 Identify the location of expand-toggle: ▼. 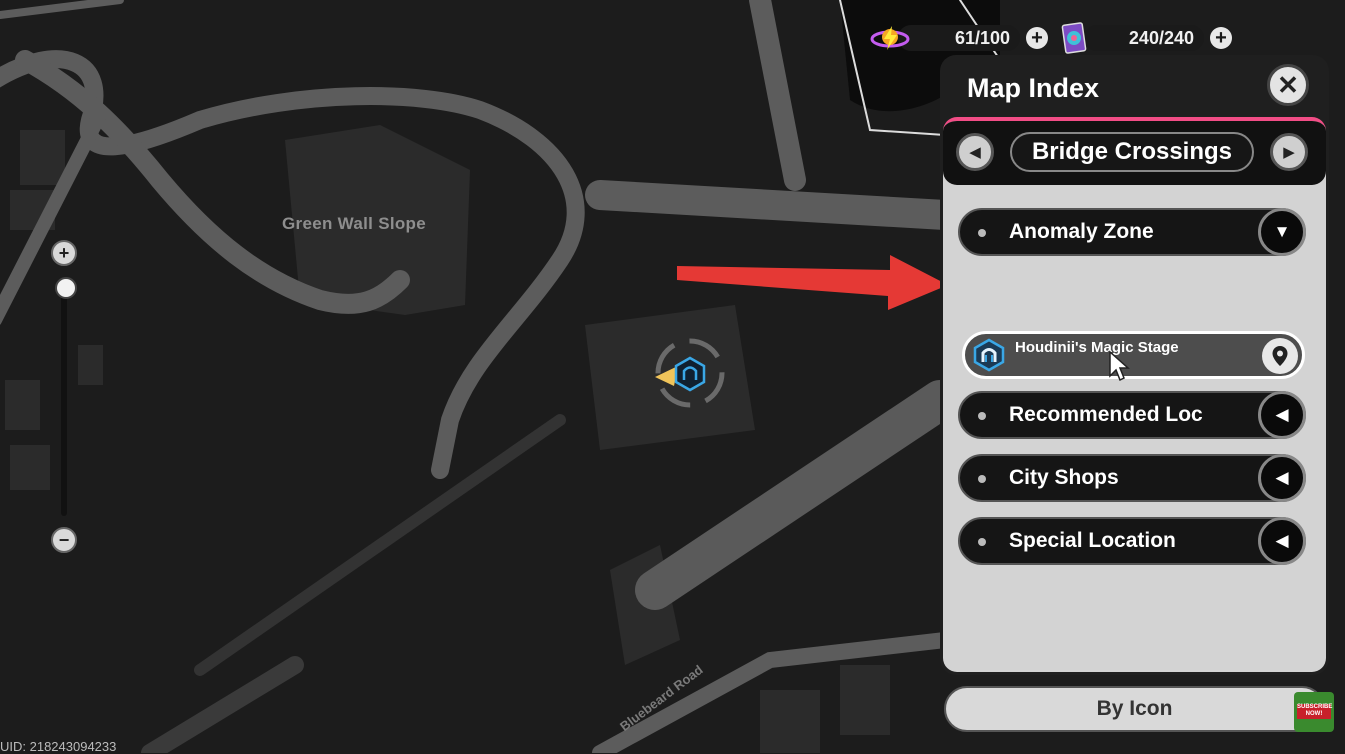
(1282, 232).